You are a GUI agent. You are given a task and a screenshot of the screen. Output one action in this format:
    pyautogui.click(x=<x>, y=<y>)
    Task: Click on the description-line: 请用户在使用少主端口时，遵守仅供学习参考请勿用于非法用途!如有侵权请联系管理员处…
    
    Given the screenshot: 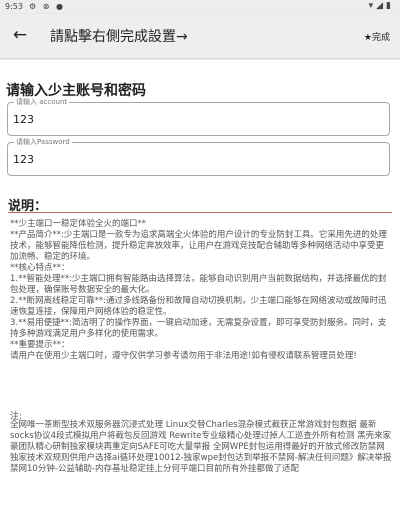 What is the action you would take?
    pyautogui.click(x=183, y=356)
    